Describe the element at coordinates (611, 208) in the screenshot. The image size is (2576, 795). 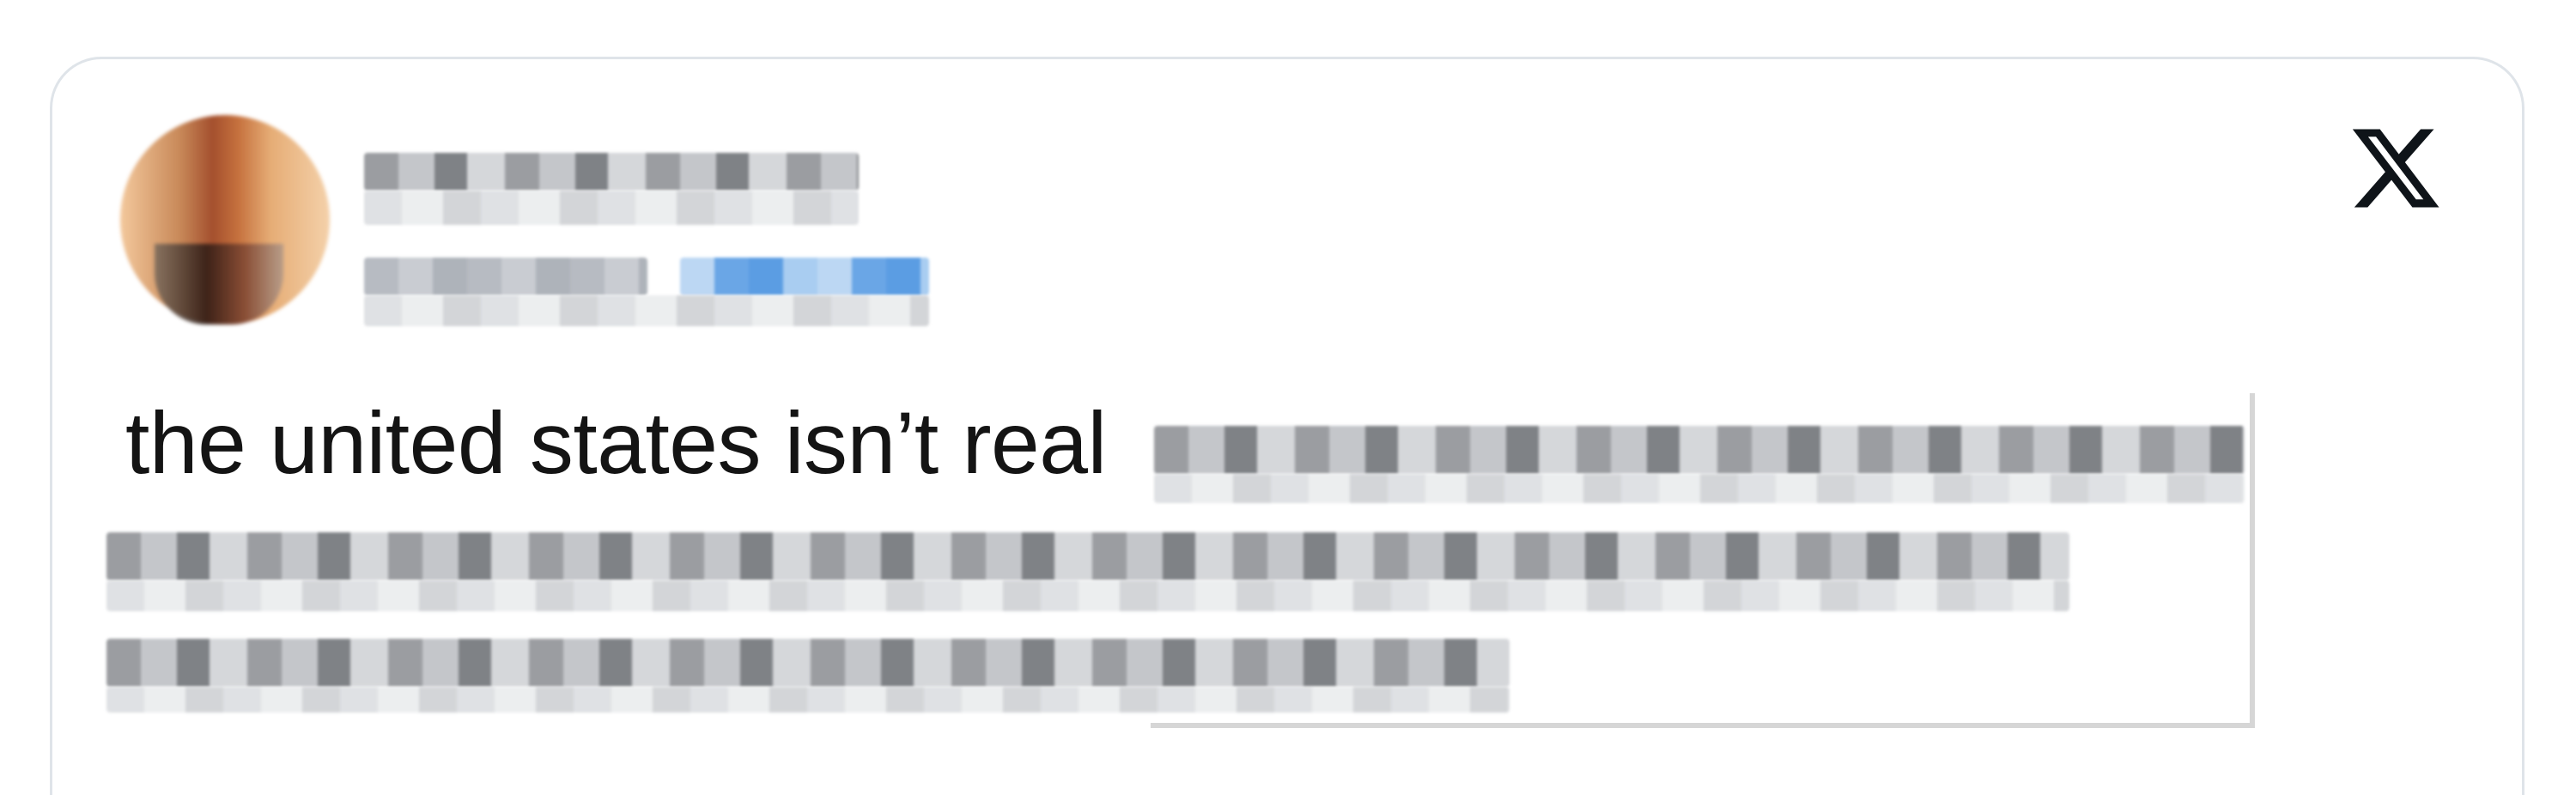
I see `author-name-shadow-redacted` at that location.